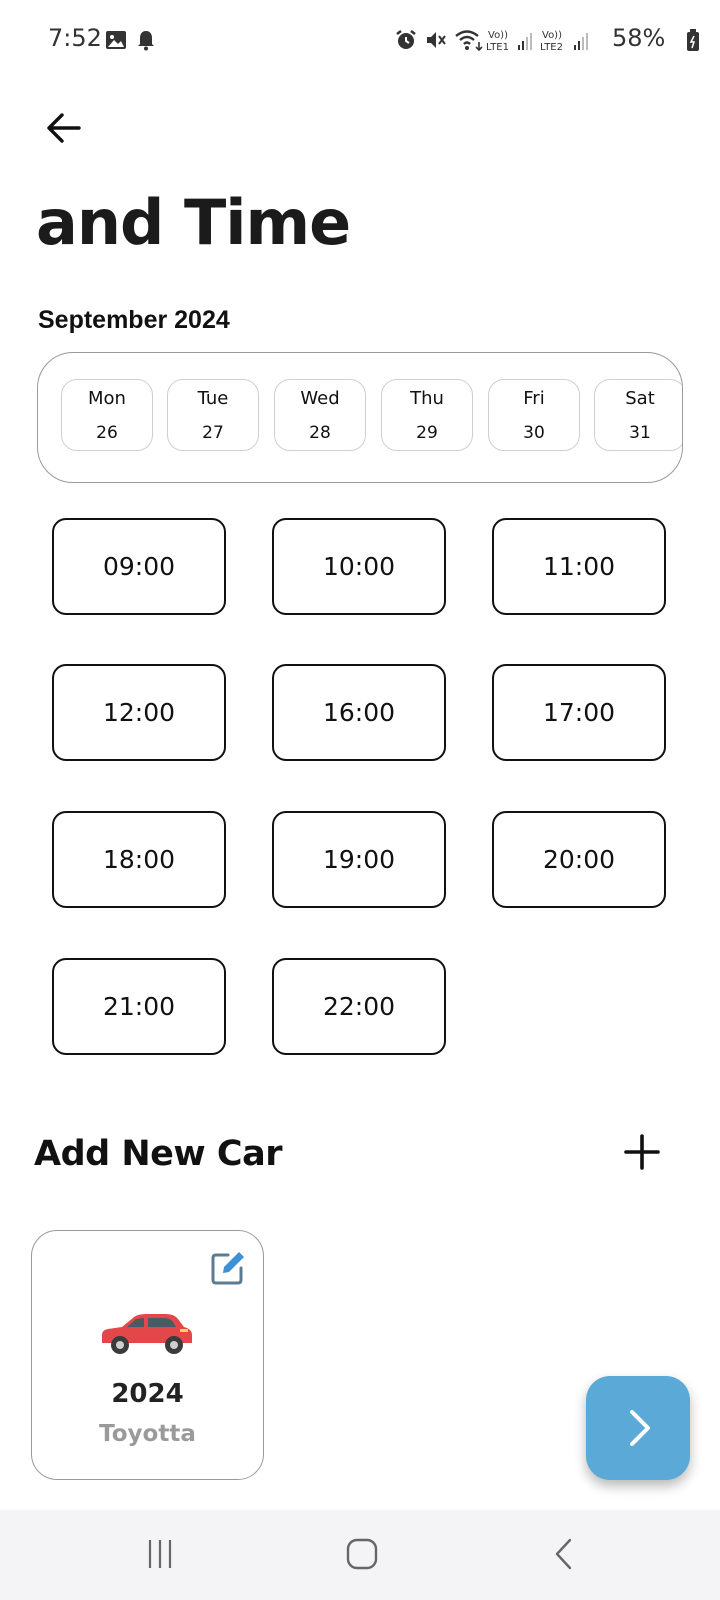  Describe the element at coordinates (107, 398) in the screenshot. I see `day-name: Mon` at that location.